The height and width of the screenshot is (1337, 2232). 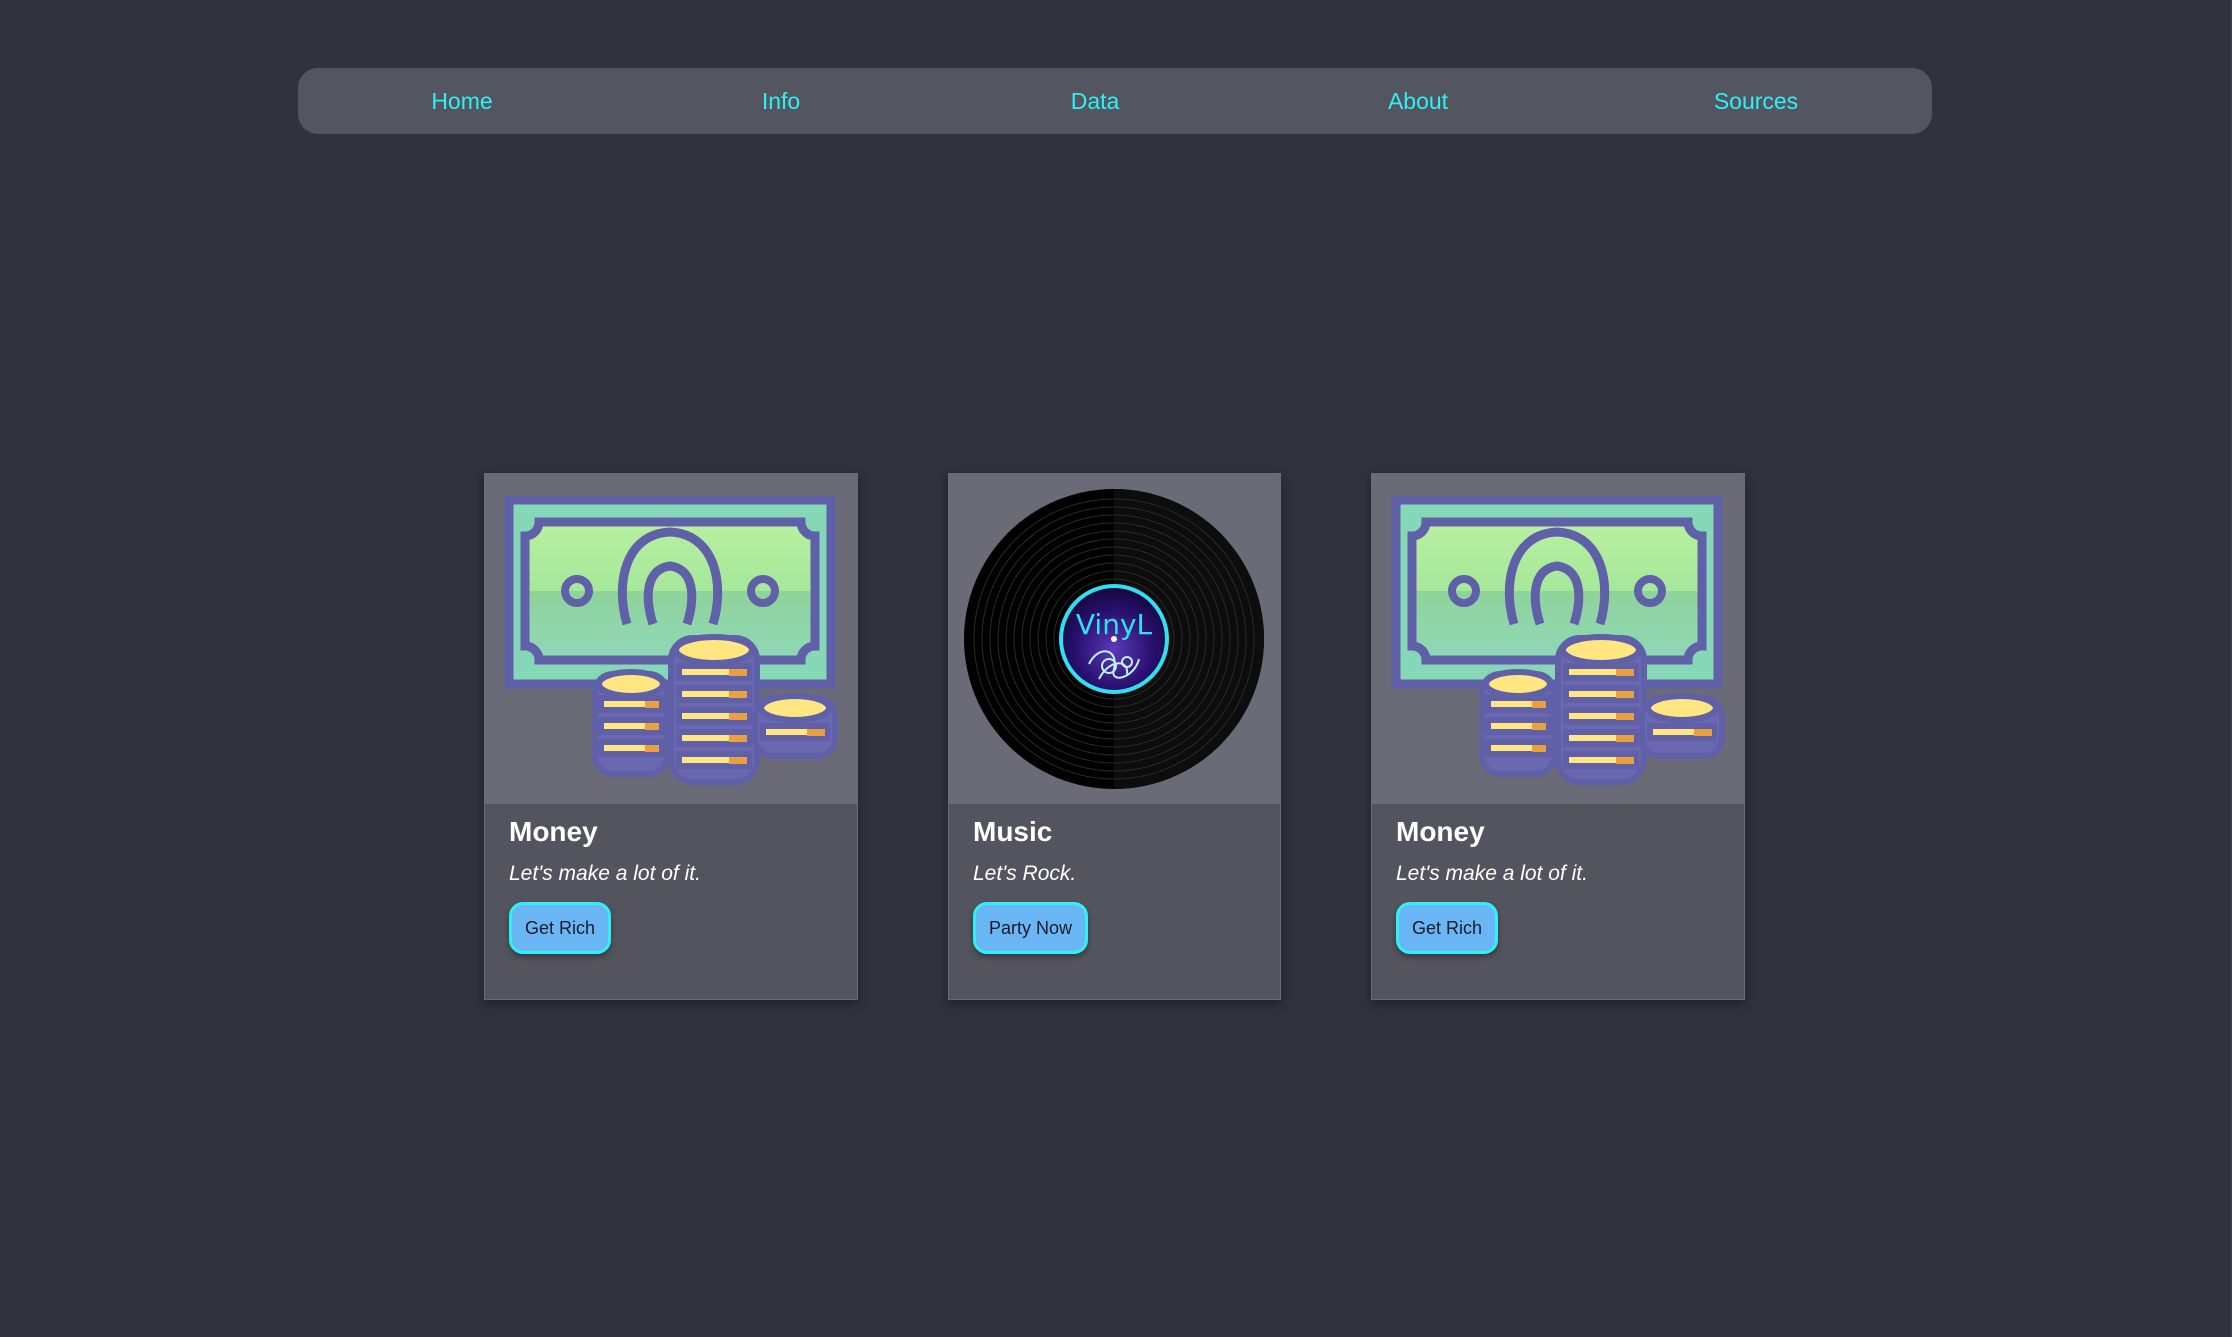 I want to click on party-now-button: Party Now, so click(x=1031, y=928).